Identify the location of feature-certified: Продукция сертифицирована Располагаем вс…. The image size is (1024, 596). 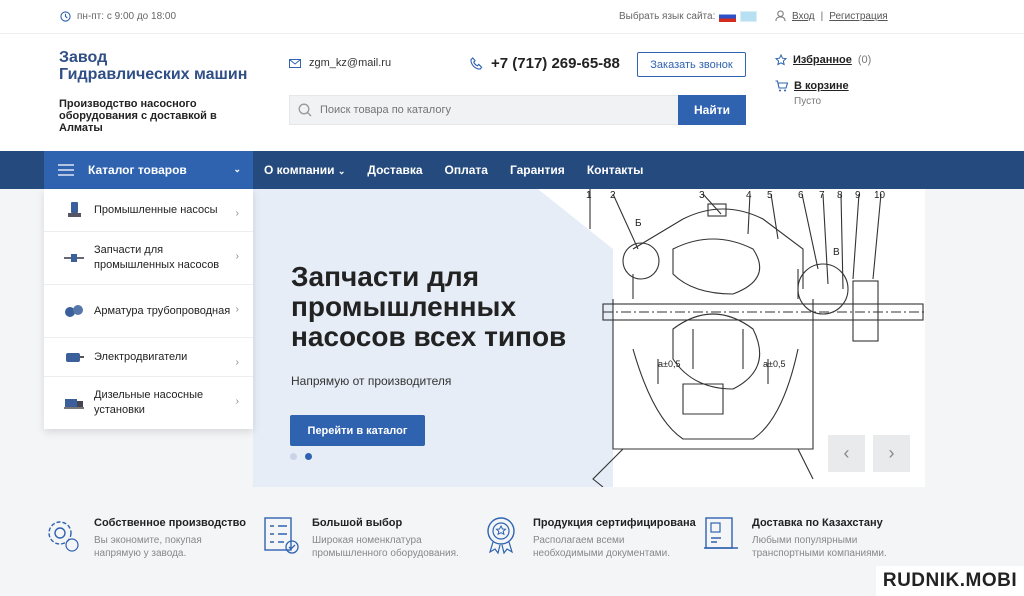
(589, 537).